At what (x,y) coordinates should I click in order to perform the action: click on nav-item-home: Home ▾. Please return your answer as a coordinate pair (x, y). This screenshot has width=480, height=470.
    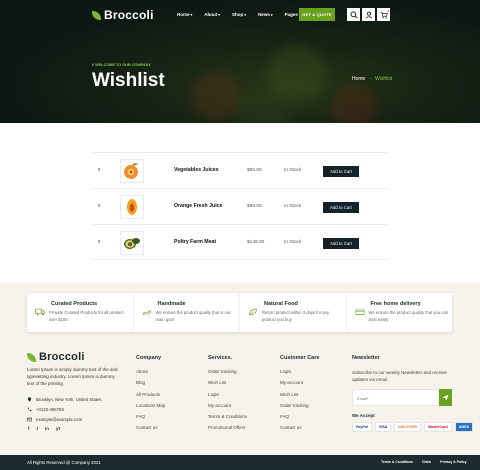
    Looking at the image, I should click on (184, 14).